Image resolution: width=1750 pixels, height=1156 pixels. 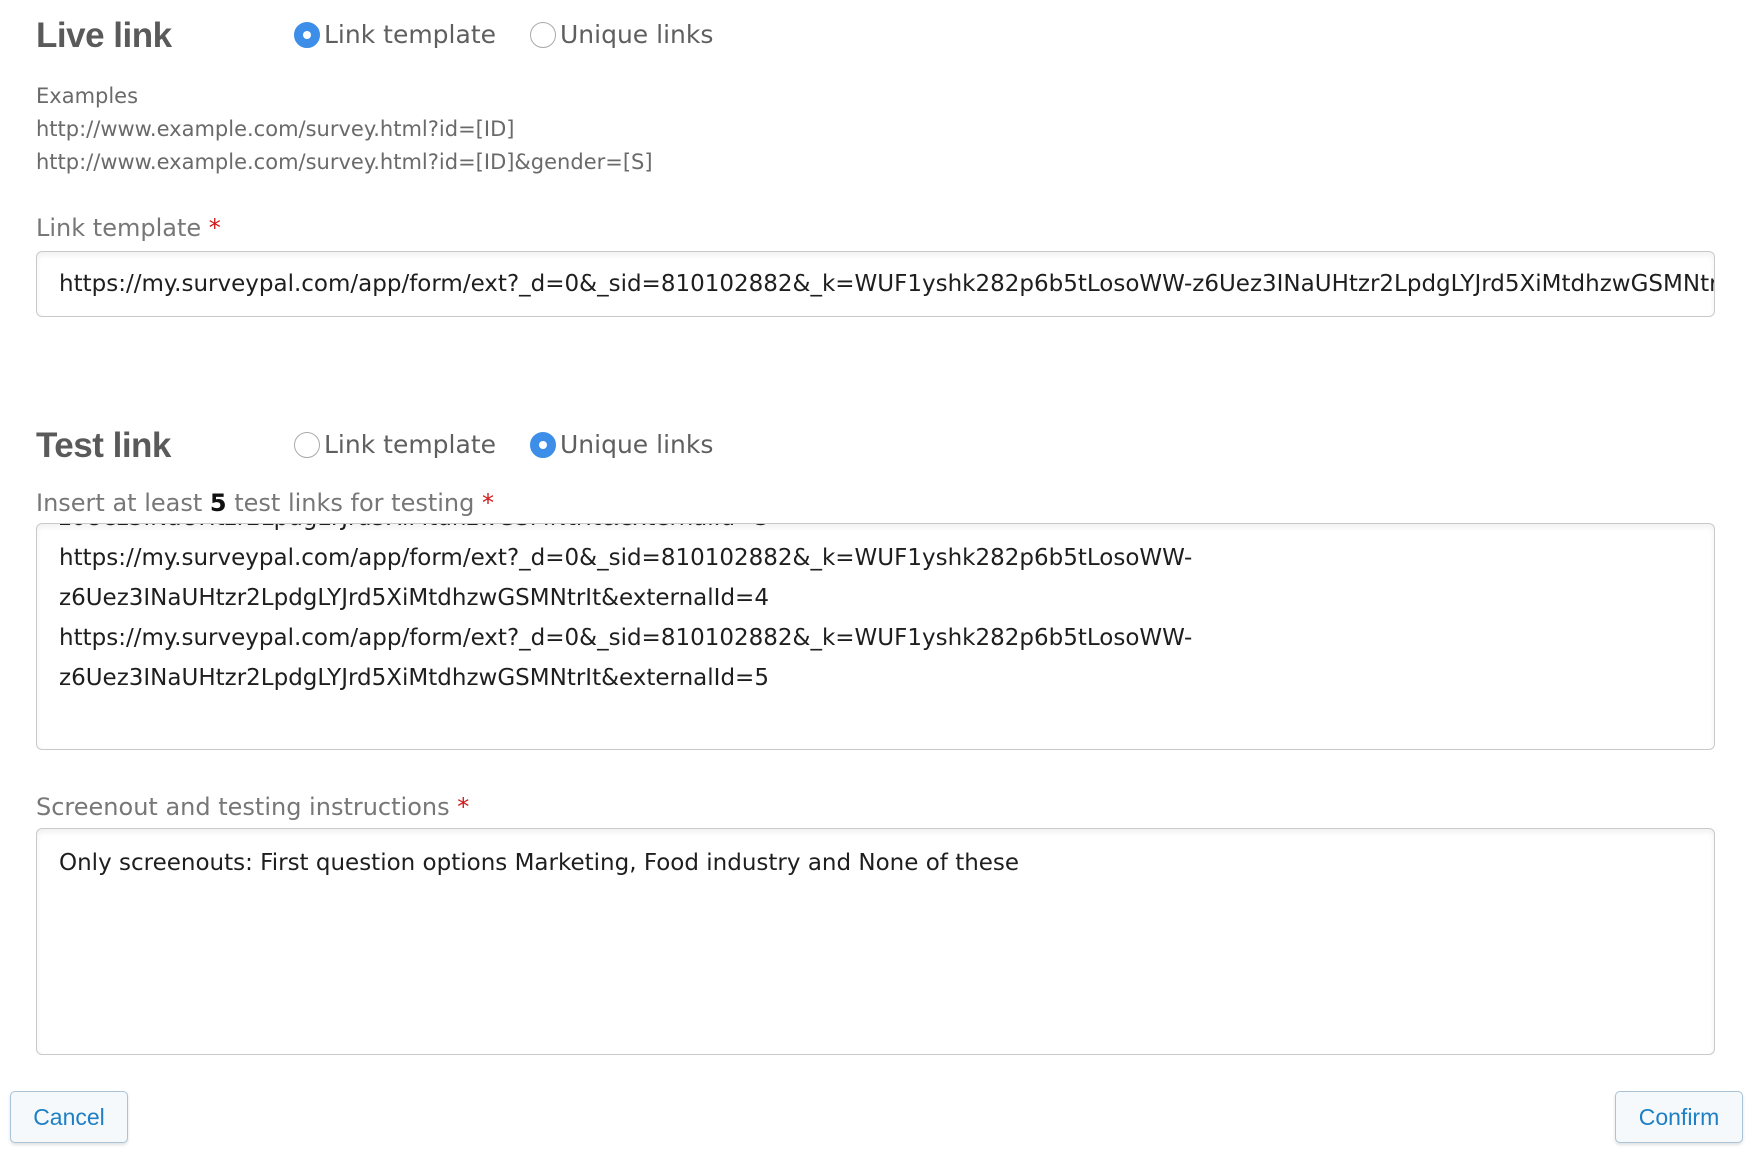 I want to click on confirm-button: Confirm, so click(x=1679, y=1117).